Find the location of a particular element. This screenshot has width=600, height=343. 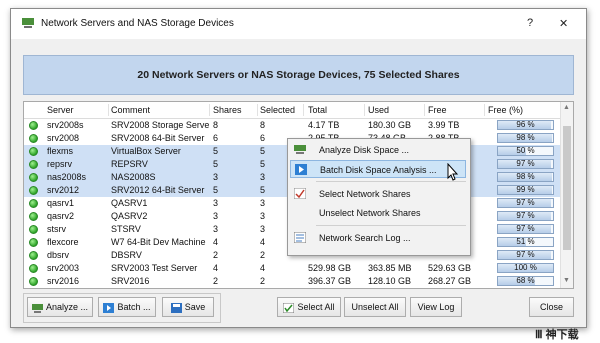

cell-comment: QASRV2 is located at coordinates (129, 216).